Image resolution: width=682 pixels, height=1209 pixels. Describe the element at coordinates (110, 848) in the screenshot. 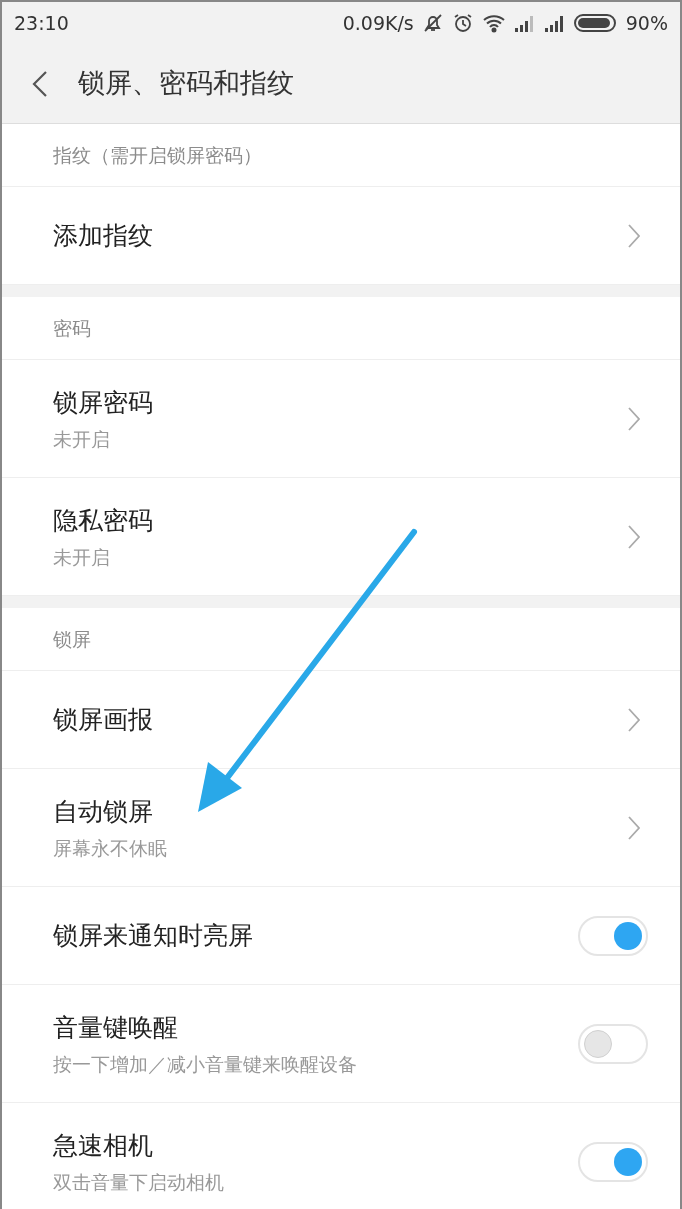

I see `row-subtitle: 屏幕永不休眠` at that location.